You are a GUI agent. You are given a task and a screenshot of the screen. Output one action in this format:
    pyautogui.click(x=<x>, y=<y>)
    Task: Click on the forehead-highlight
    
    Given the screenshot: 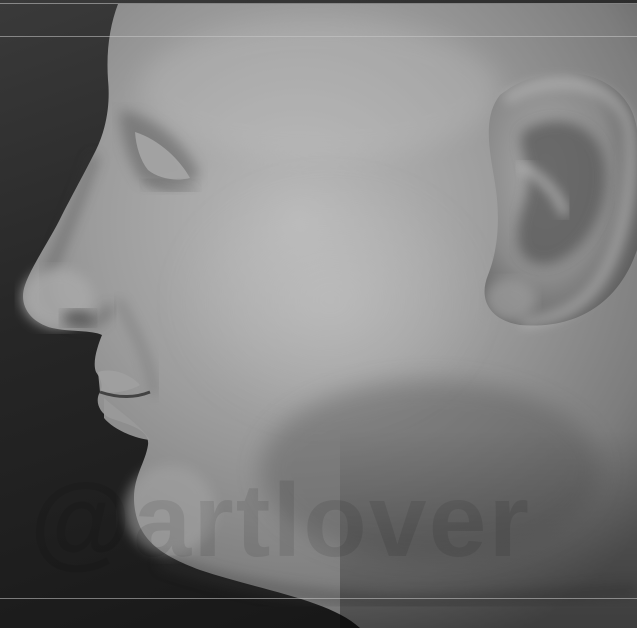 What is the action you would take?
    pyautogui.click(x=320, y=90)
    